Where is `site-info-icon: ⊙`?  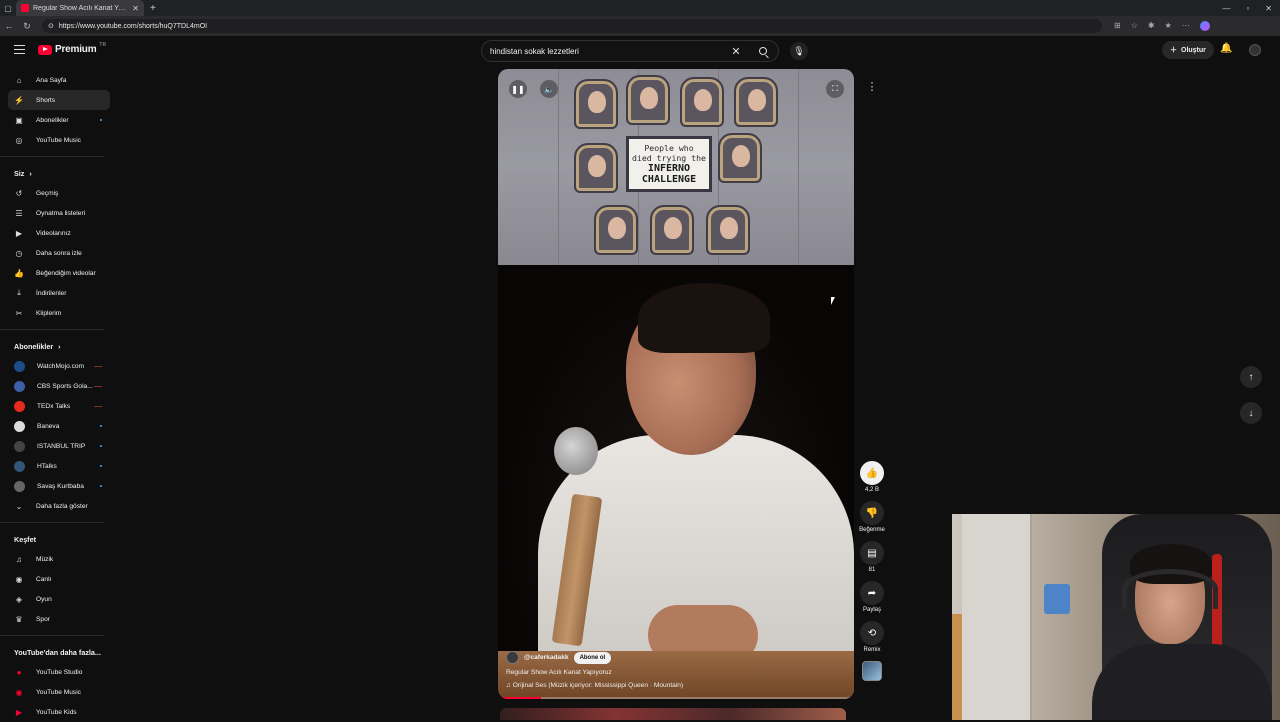 site-info-icon: ⊙ is located at coordinates (51, 26).